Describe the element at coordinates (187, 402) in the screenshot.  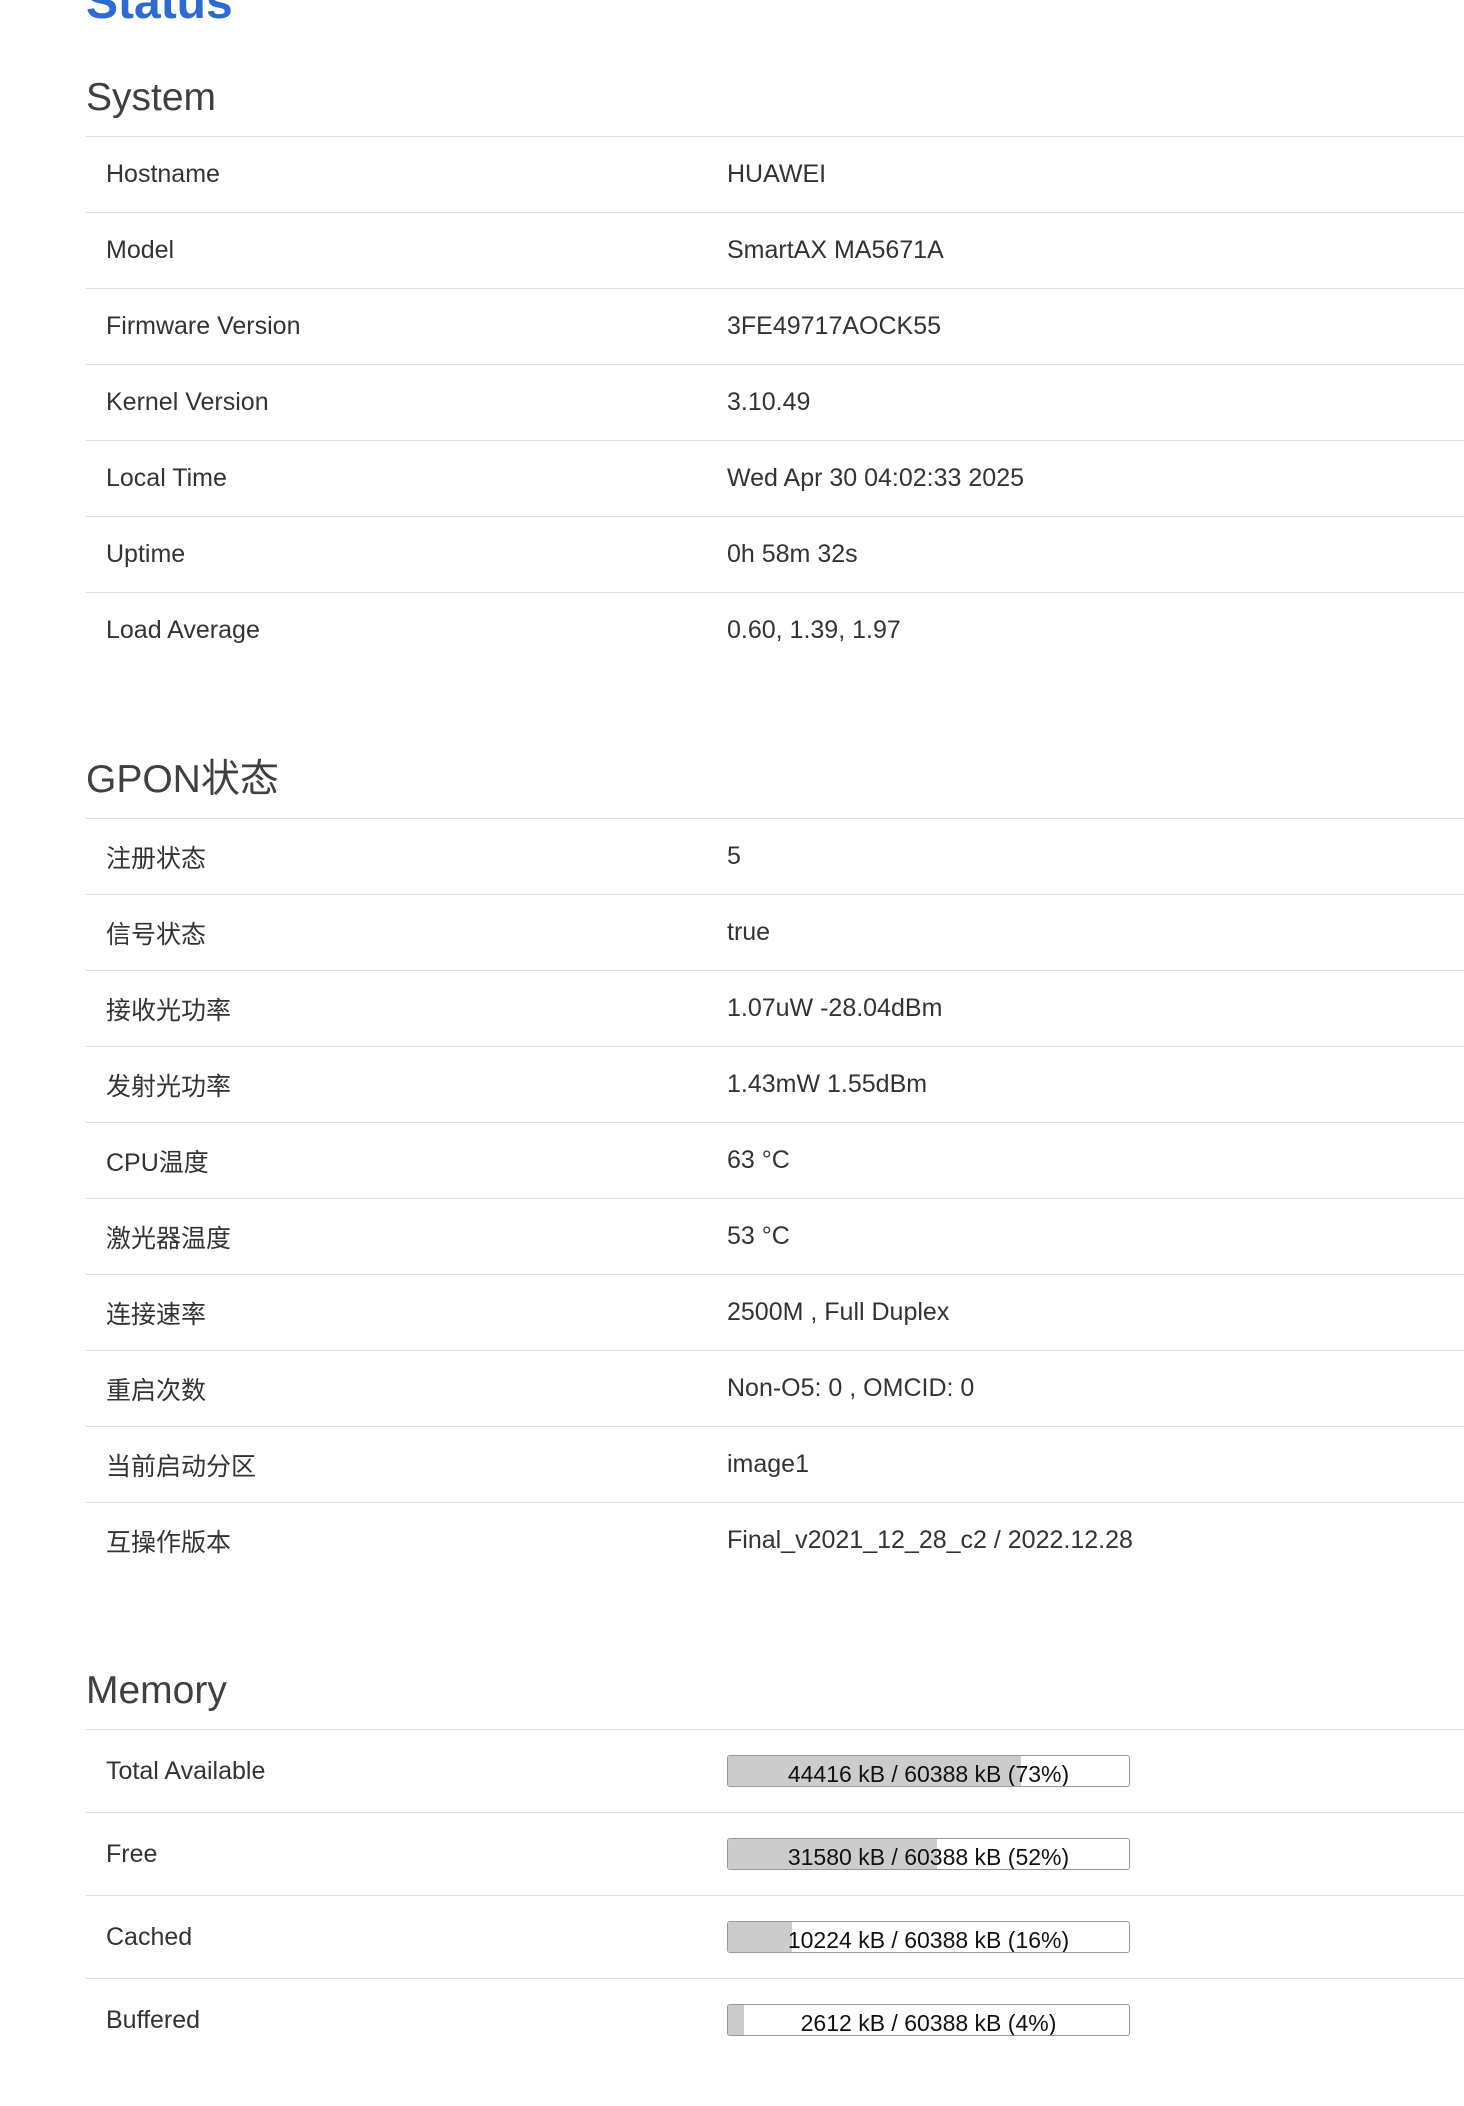
I see `kernel-version-label: Kernel Version` at that location.